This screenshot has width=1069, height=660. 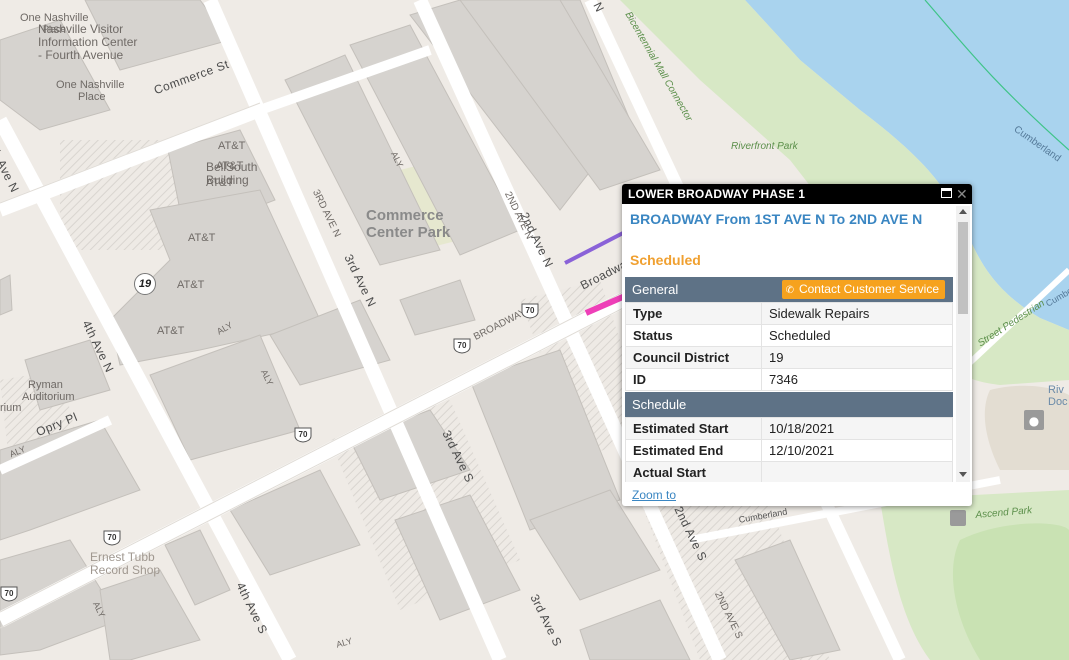 I want to click on popup-scrollbar, so click(x=963, y=344).